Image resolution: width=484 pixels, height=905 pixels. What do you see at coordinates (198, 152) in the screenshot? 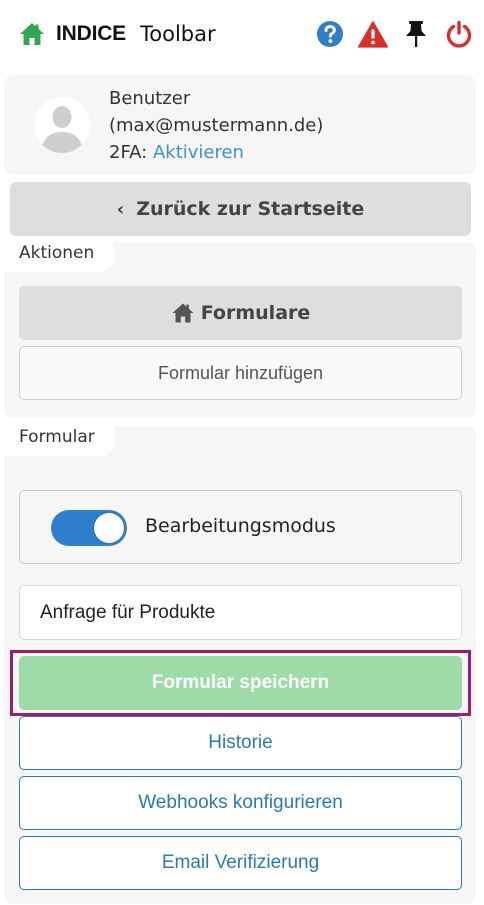
I see `twofa-activate-link: Aktivieren` at bounding box center [198, 152].